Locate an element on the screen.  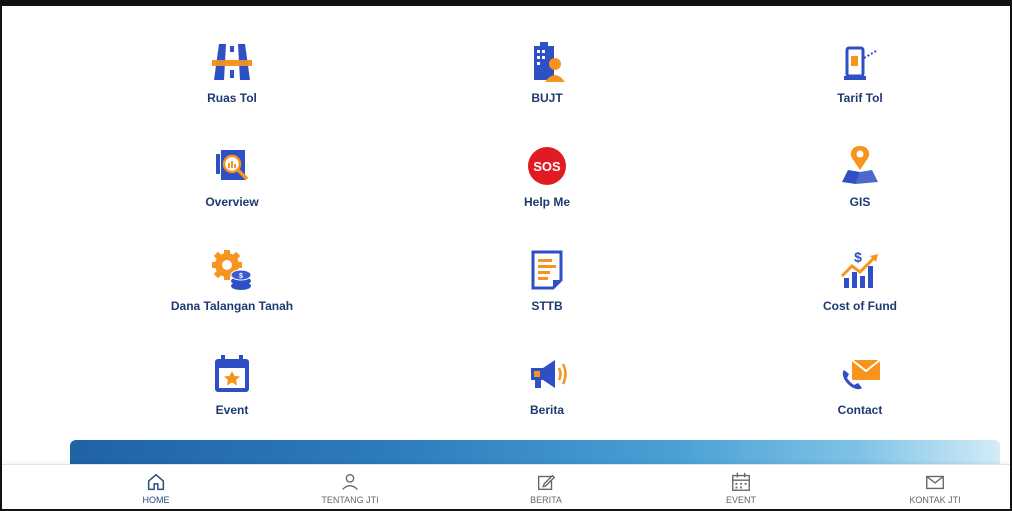
nav-home: HOME is located at coordinates (156, 488).